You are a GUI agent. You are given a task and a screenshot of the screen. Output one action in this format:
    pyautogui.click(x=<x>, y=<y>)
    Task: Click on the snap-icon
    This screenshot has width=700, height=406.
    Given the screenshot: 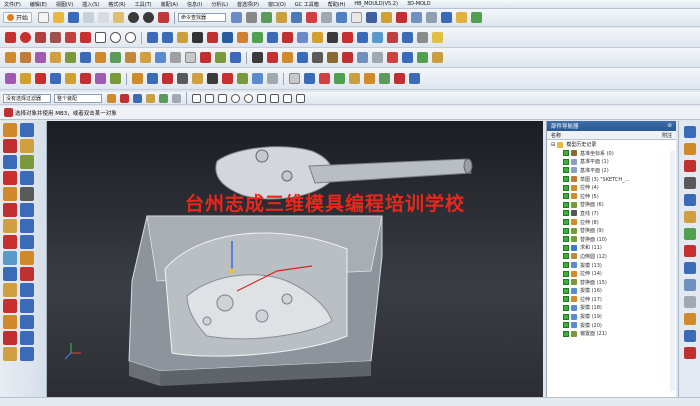 What is the action you would take?
    pyautogui.click(x=124, y=98)
    